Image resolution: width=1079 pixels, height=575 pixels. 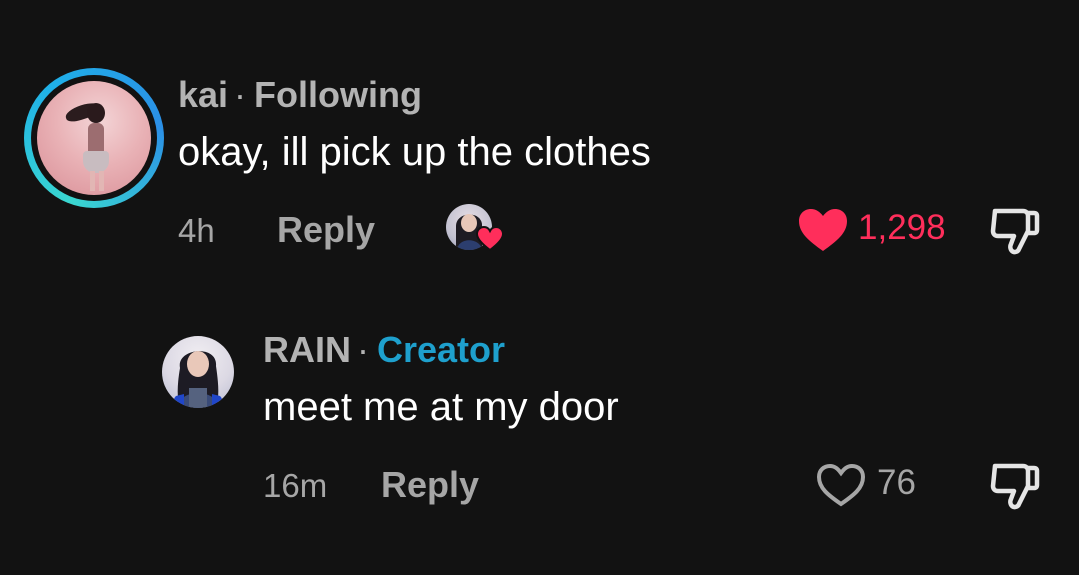 What do you see at coordinates (441, 349) in the screenshot?
I see `creator-badge: Creator` at bounding box center [441, 349].